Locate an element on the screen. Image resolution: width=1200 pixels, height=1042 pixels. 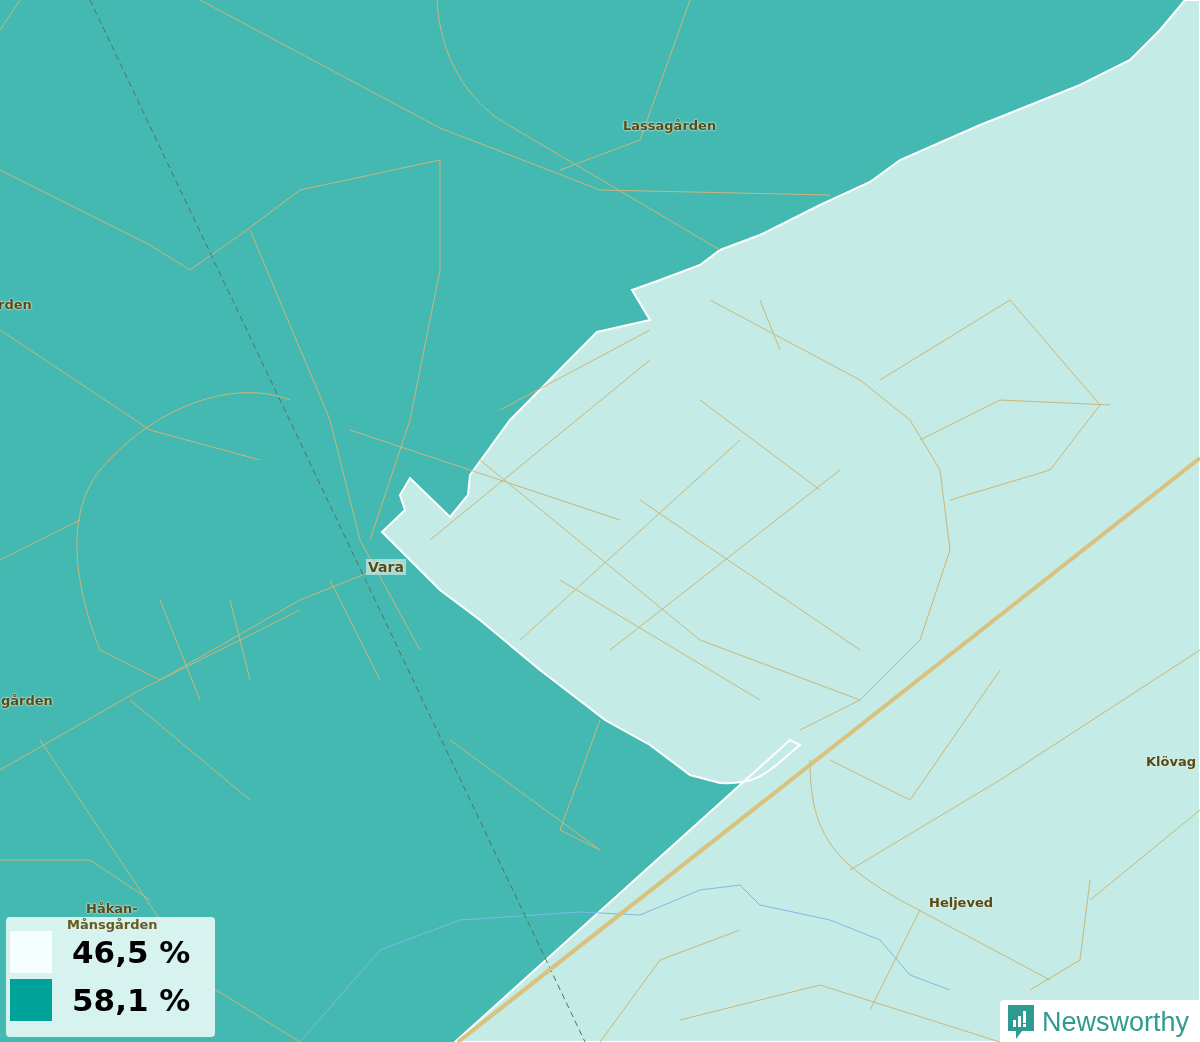
bar-chart-icon is located at coordinates (1021, 1022).